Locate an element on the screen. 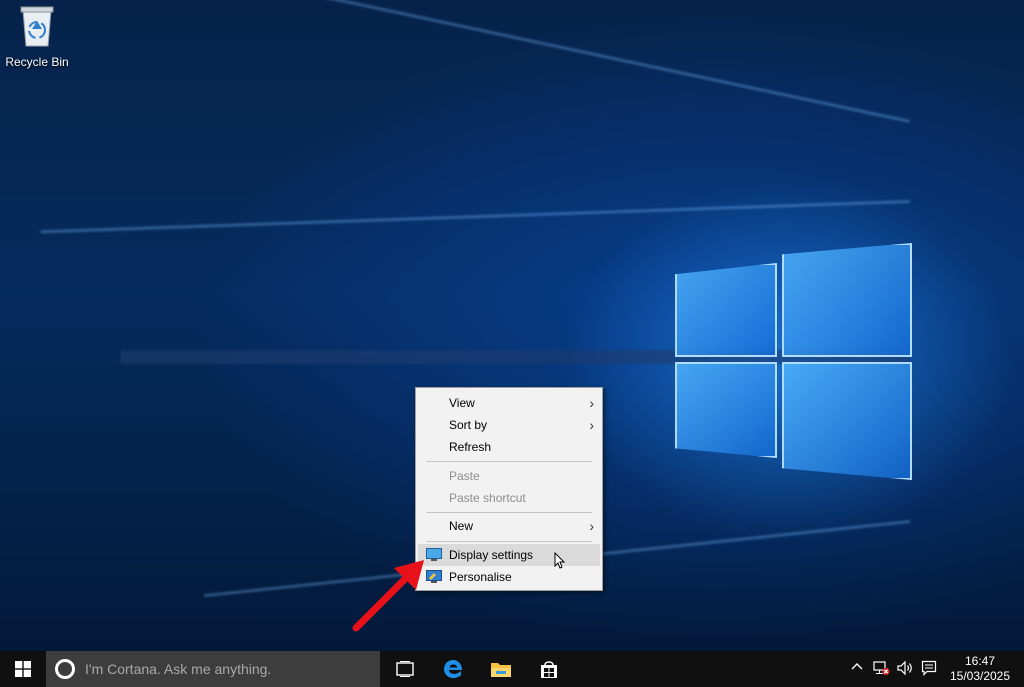 Image resolution: width=1024 pixels, height=687 pixels. menu-item-label: New is located at coordinates (461, 526).